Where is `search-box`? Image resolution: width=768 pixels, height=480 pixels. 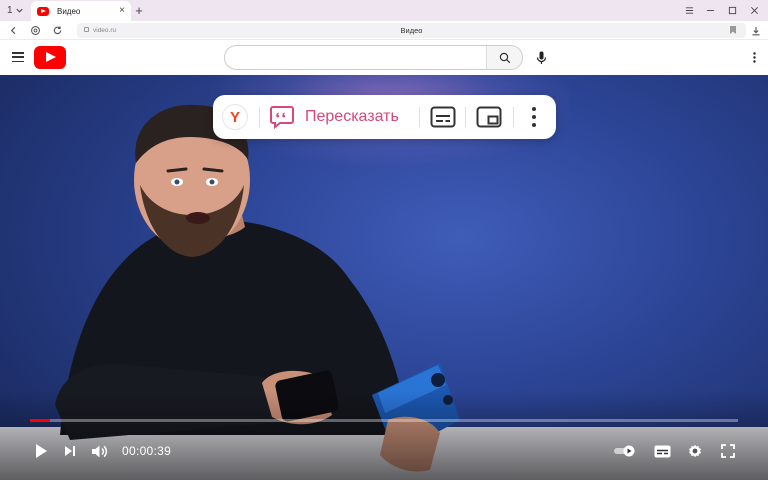
search-box is located at coordinates (373, 57).